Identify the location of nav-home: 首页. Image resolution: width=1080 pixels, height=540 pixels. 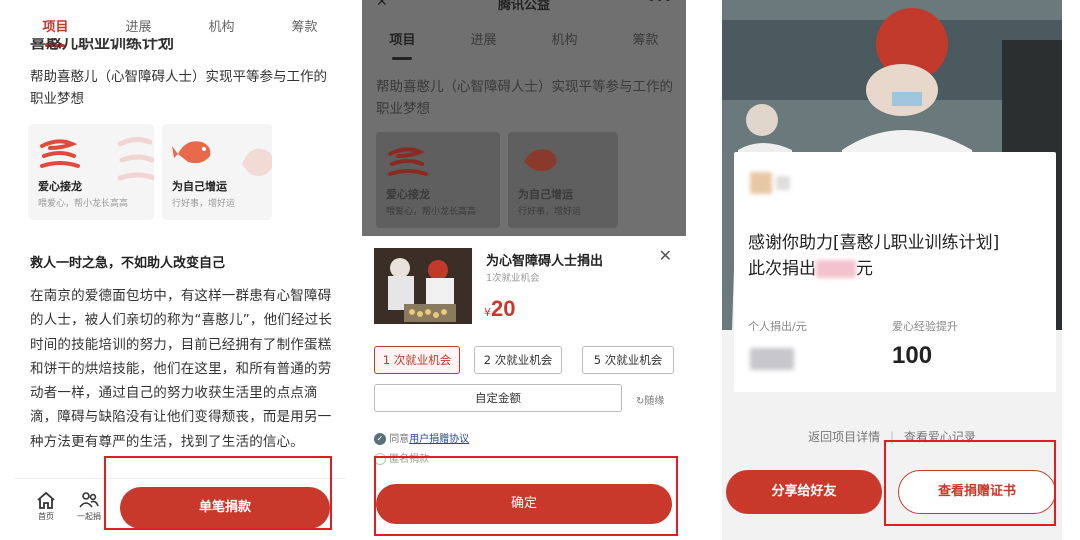
(46, 506).